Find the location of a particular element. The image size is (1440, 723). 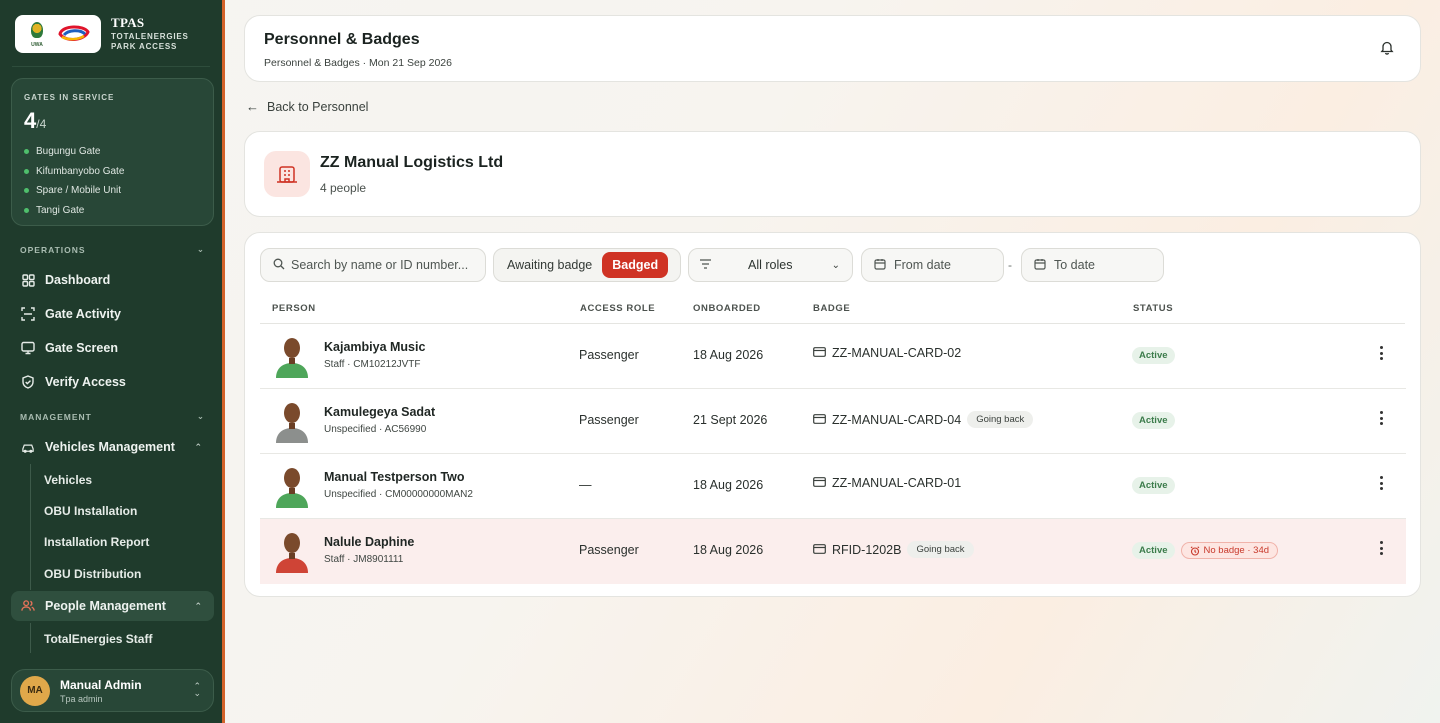

bell-icon is located at coordinates (1387, 50).